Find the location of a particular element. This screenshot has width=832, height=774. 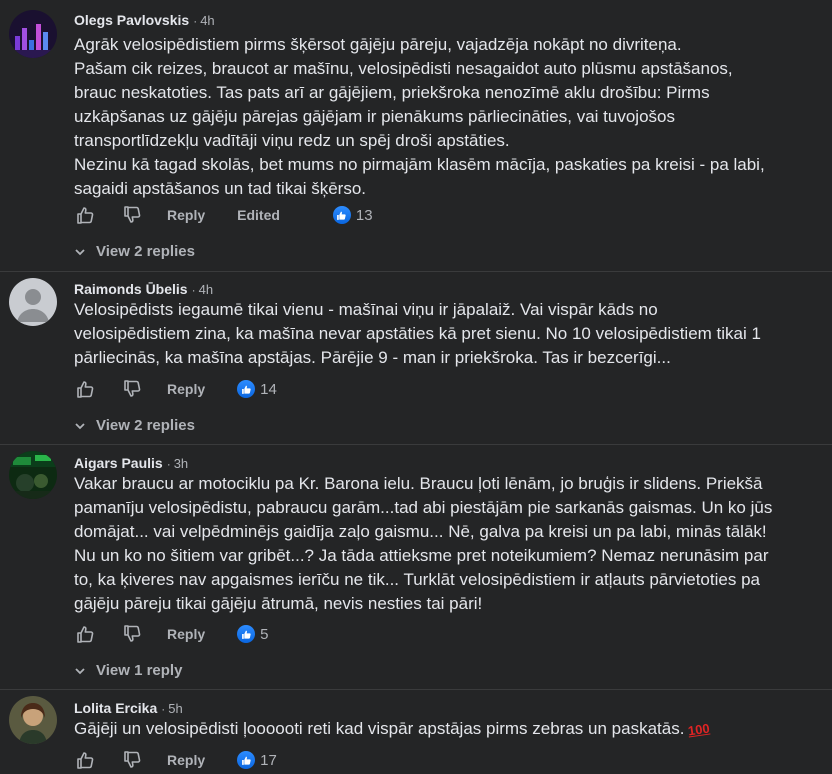

author-line: Lolita Ercika · 5h is located at coordinates (128, 708).